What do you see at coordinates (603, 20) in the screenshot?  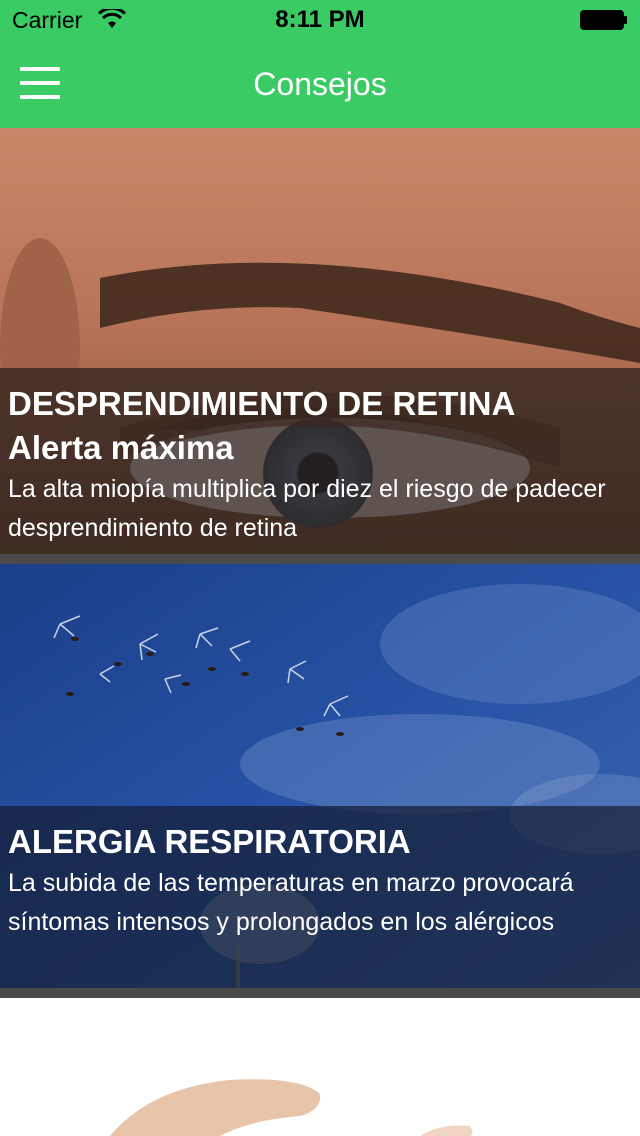 I see `battery-icon` at bounding box center [603, 20].